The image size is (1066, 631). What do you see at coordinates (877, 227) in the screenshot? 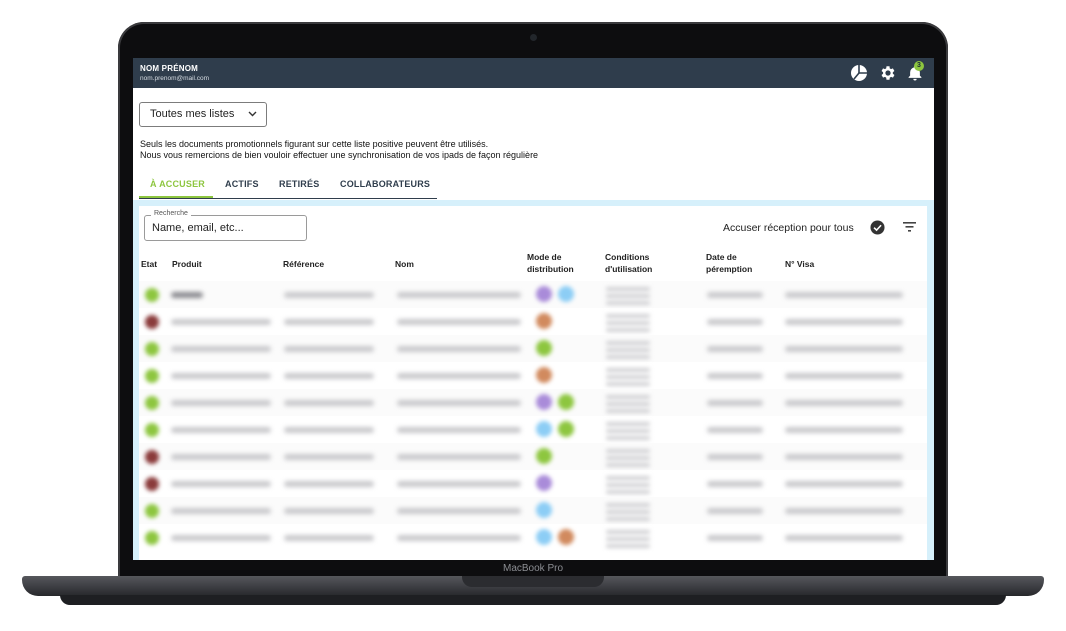
I see `check-circle-icon` at bounding box center [877, 227].